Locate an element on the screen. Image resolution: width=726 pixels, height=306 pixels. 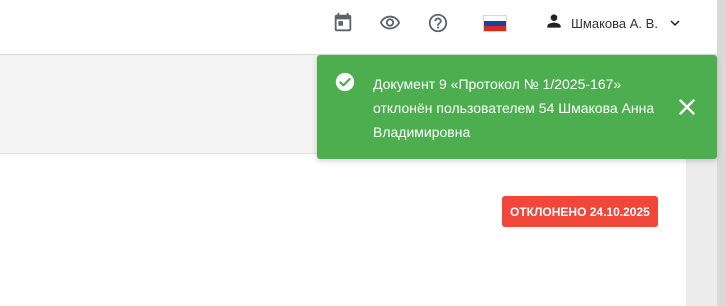
user-menu: Шмакова А. В. is located at coordinates (614, 23).